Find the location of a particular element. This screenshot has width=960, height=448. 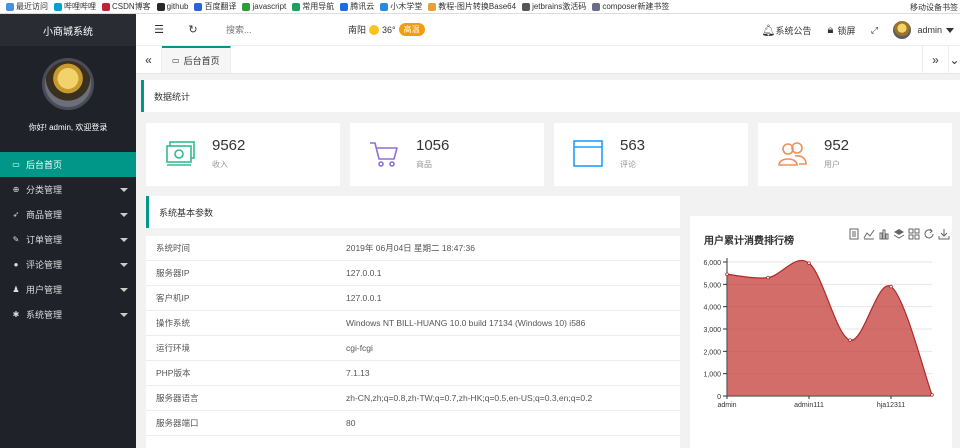

bookmark-item: javascript is located at coordinates (264, 6).